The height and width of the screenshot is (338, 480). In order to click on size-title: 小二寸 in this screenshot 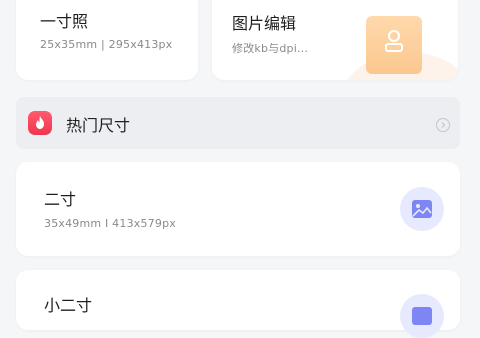, I will do `click(68, 305)`.